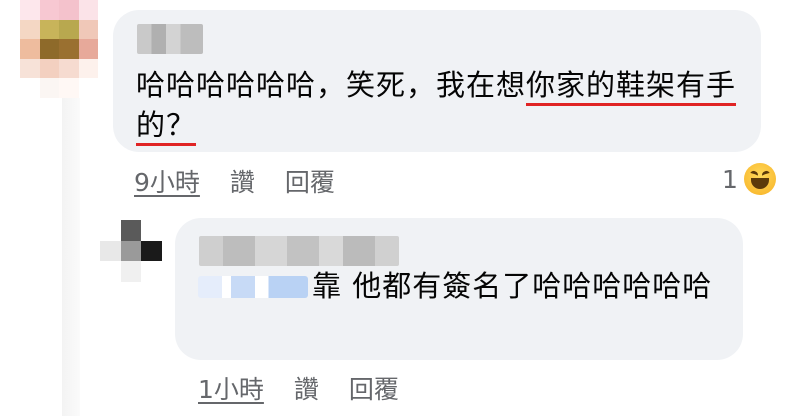  I want to click on thread-line, so click(71, 247).